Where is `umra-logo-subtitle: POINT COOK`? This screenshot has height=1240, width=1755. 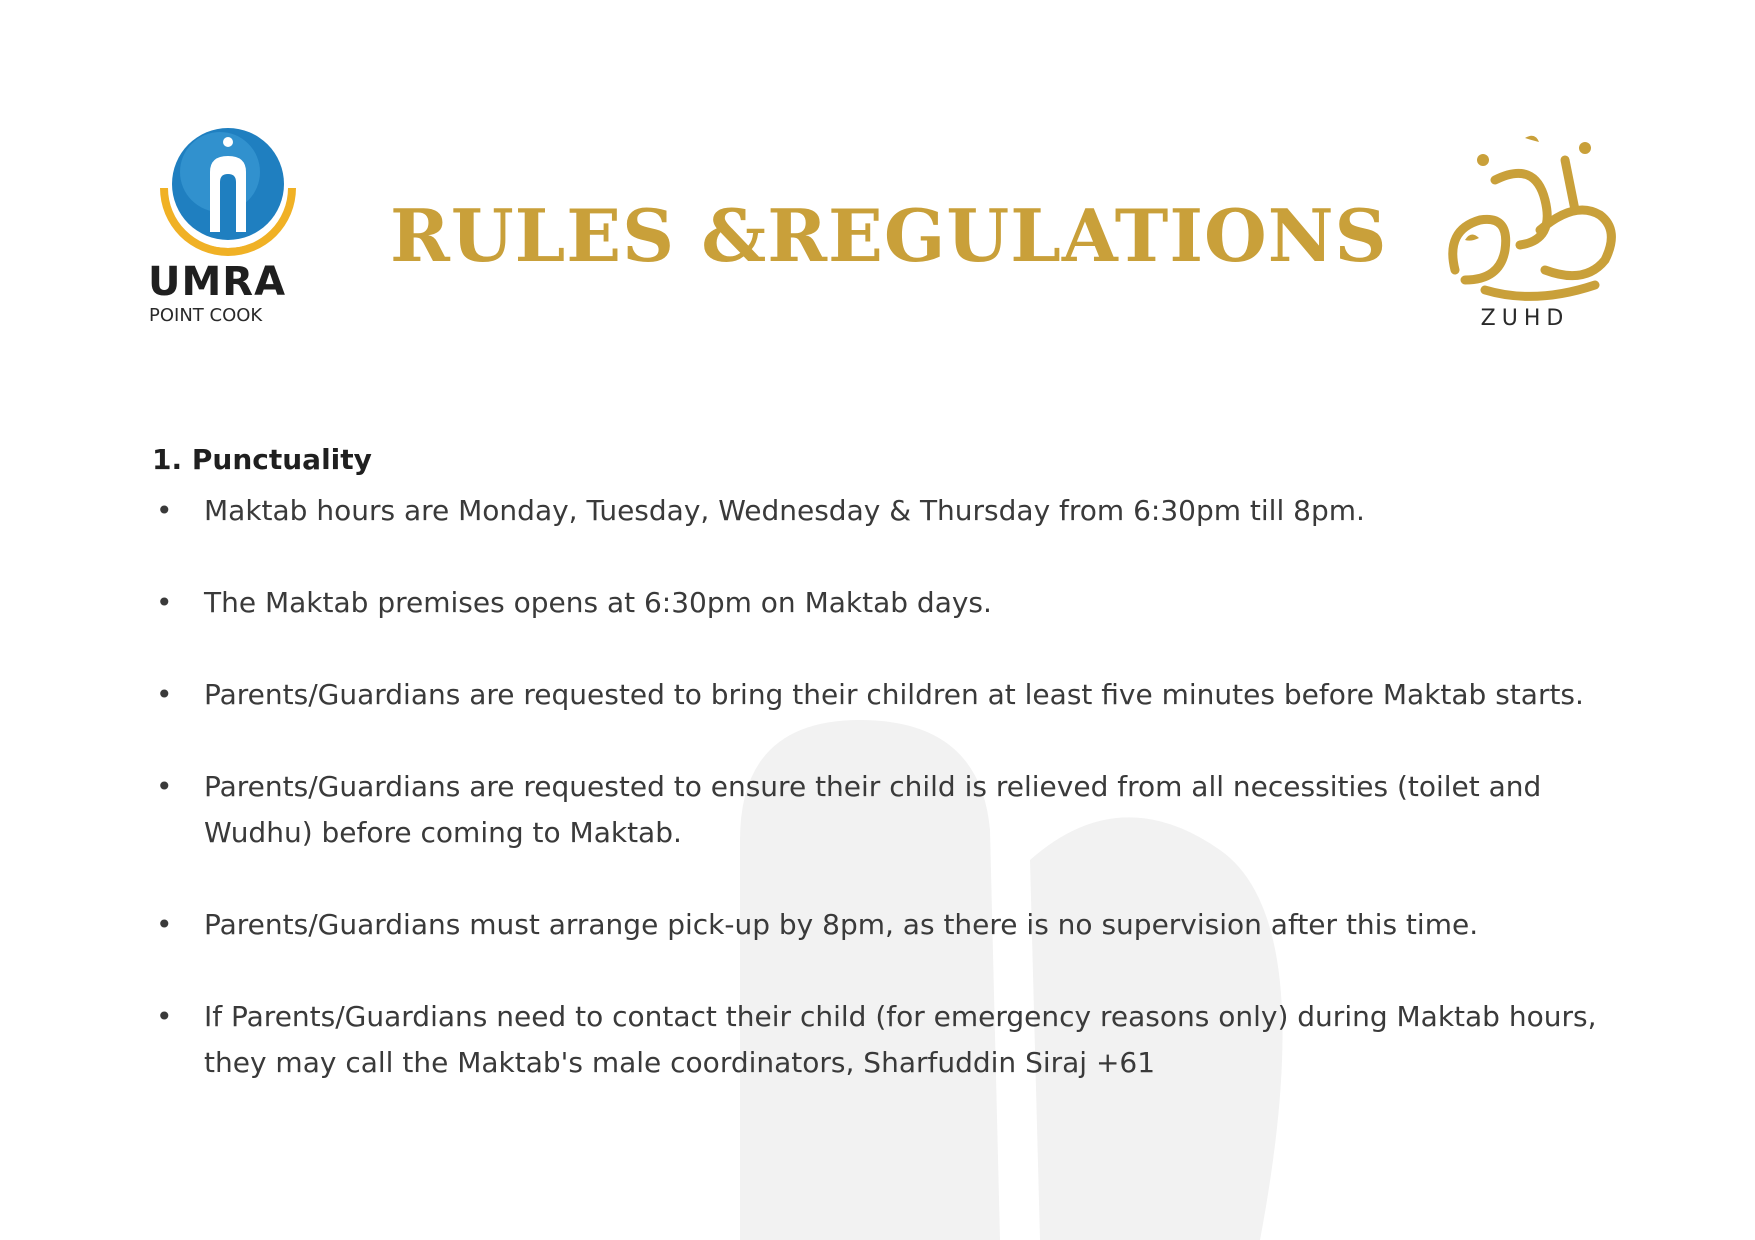
umra-logo-subtitle: POINT COOK is located at coordinates (206, 315).